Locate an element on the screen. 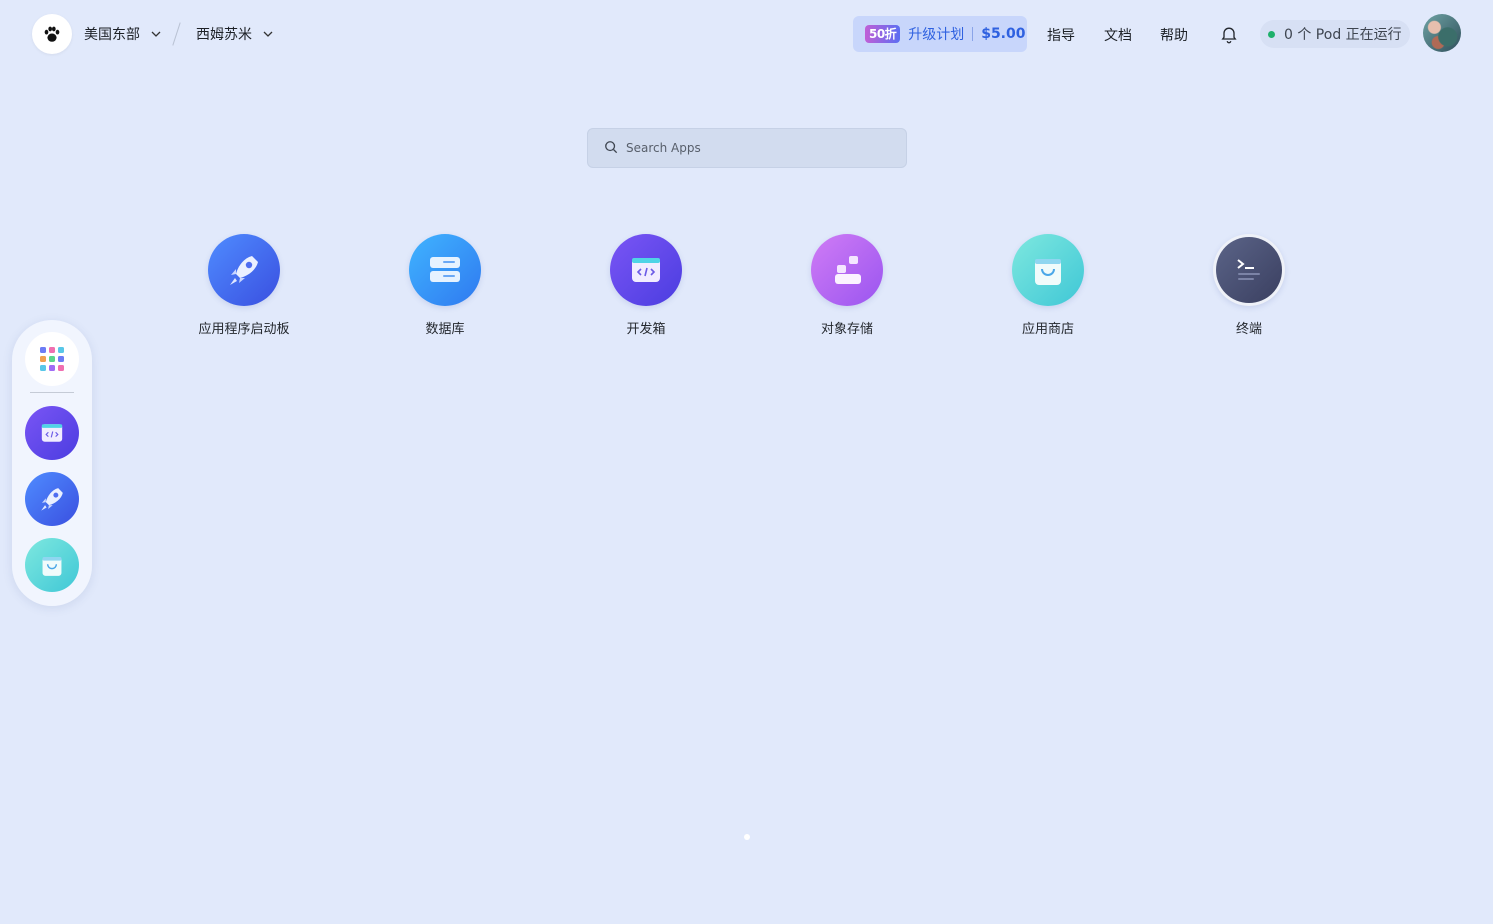  breadcrumb-divider is located at coordinates (176, 34).